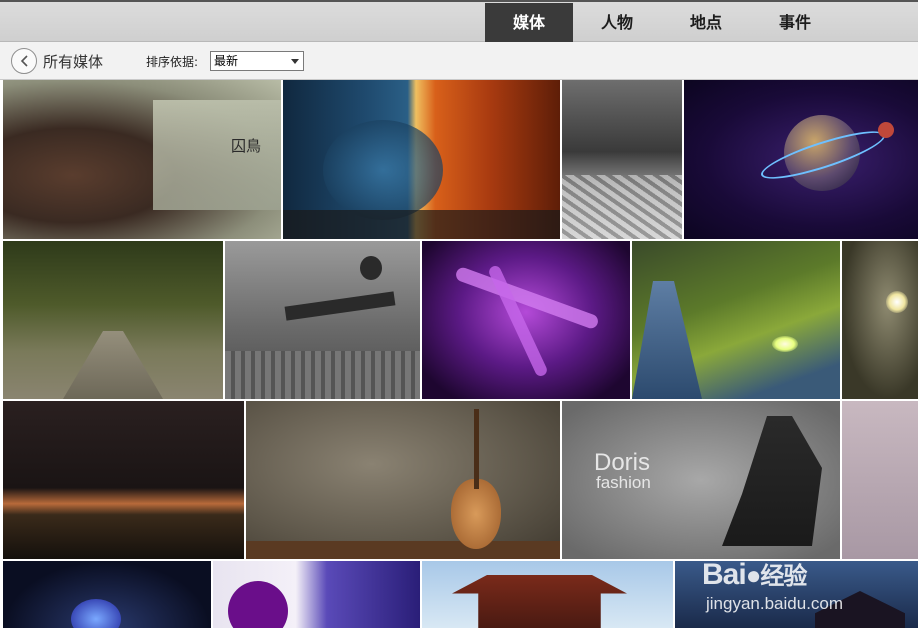 Image resolution: width=918 pixels, height=628 pixels. What do you see at coordinates (246, 146) in the screenshot?
I see `thumbnail-caption: 囚鳥` at bounding box center [246, 146].